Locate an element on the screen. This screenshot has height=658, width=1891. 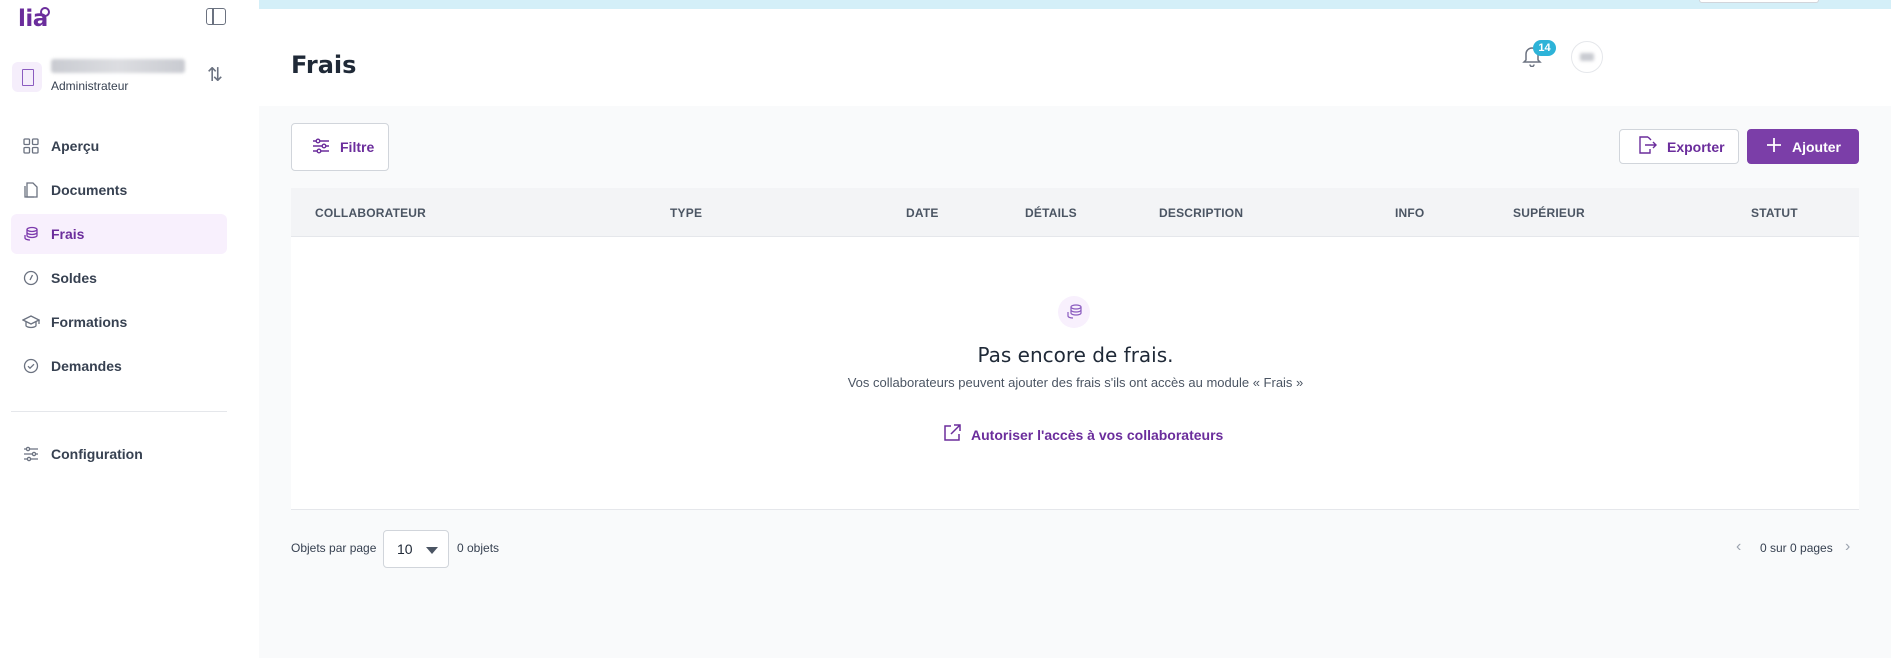
sidebar-item-frais: Frais is located at coordinates (119, 234).